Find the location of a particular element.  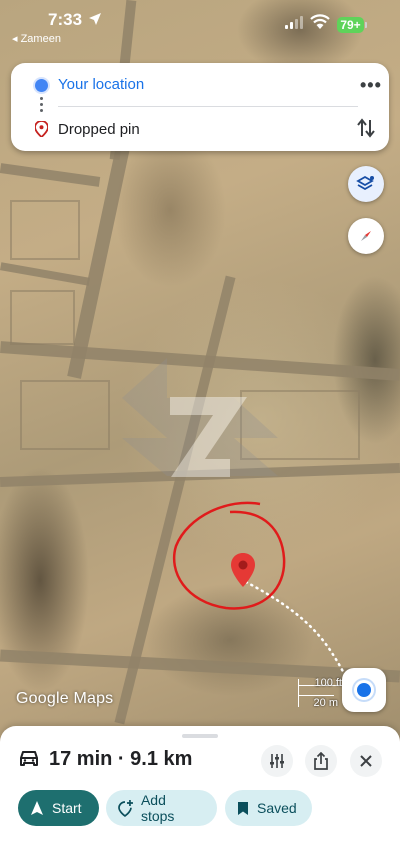

signal-icon is located at coordinates (294, 22).